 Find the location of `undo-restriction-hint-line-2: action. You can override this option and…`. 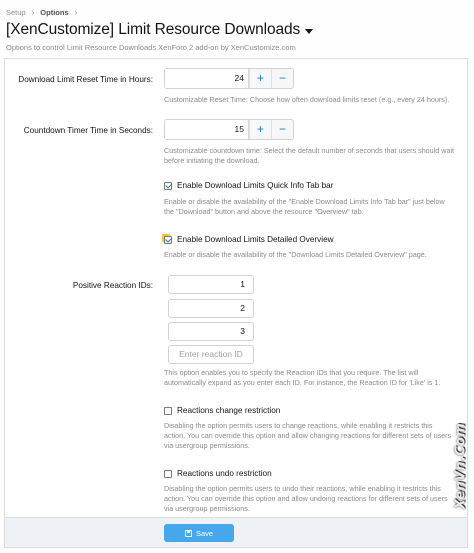

undo-restriction-hint-line-2: action. You can override this option and… is located at coordinates (306, 498).